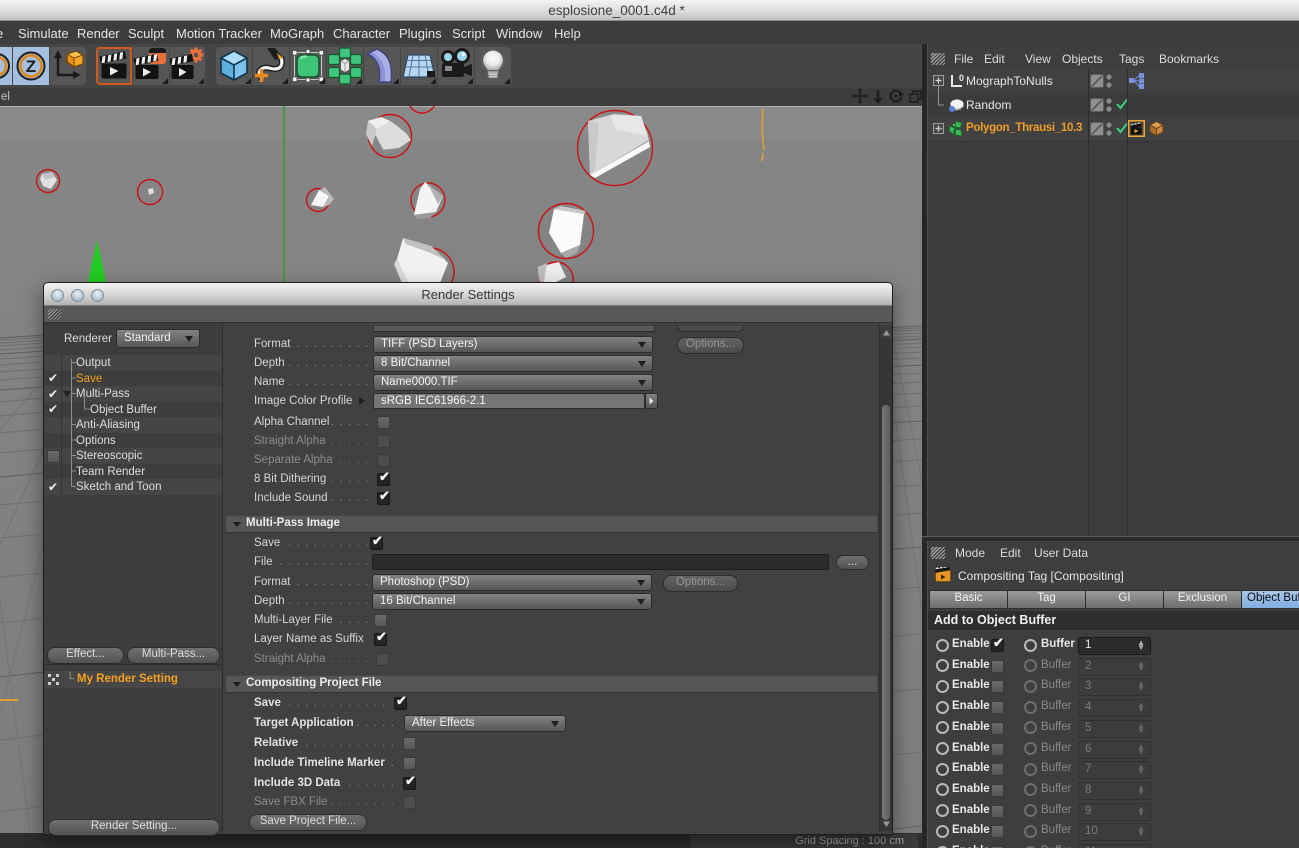 Image resolution: width=1299 pixels, height=848 pixels. I want to click on svg-text: Z, so click(31, 66).